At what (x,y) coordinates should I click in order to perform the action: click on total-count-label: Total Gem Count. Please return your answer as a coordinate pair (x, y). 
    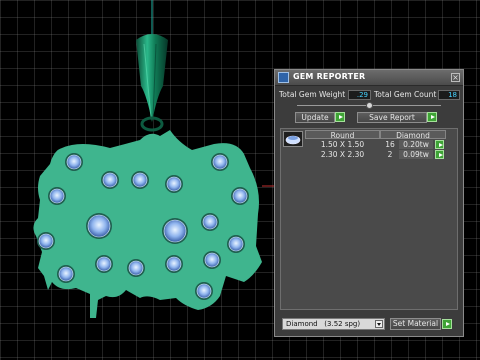
    Looking at the image, I should click on (405, 94).